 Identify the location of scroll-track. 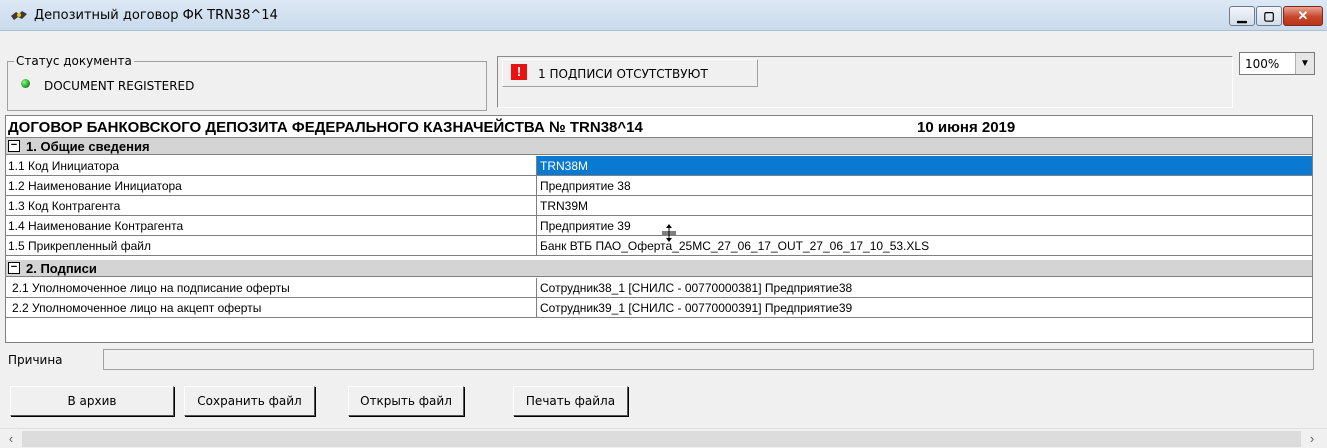
(661, 439).